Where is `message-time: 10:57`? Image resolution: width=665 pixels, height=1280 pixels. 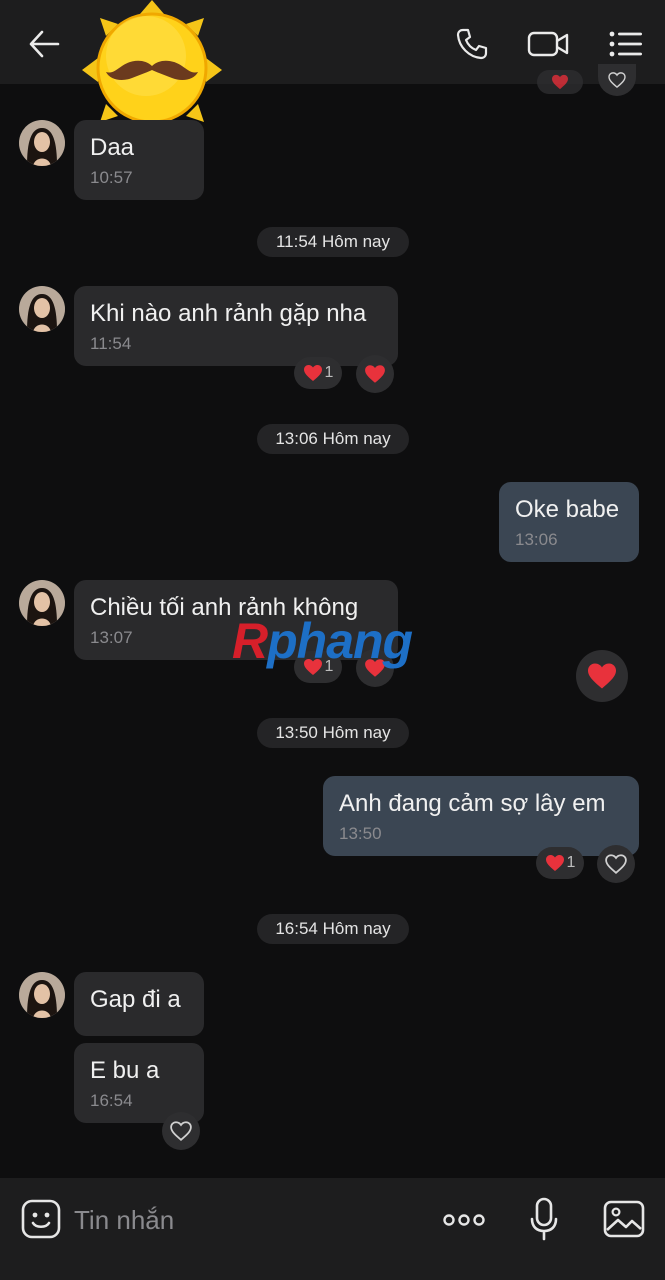 message-time: 10:57 is located at coordinates (111, 177).